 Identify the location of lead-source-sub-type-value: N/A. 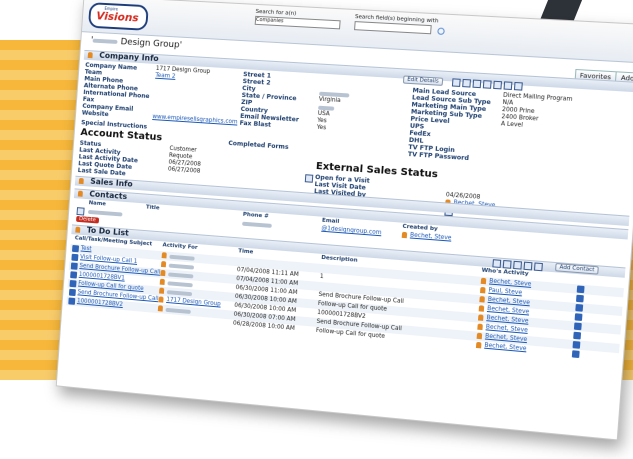
(508, 103).